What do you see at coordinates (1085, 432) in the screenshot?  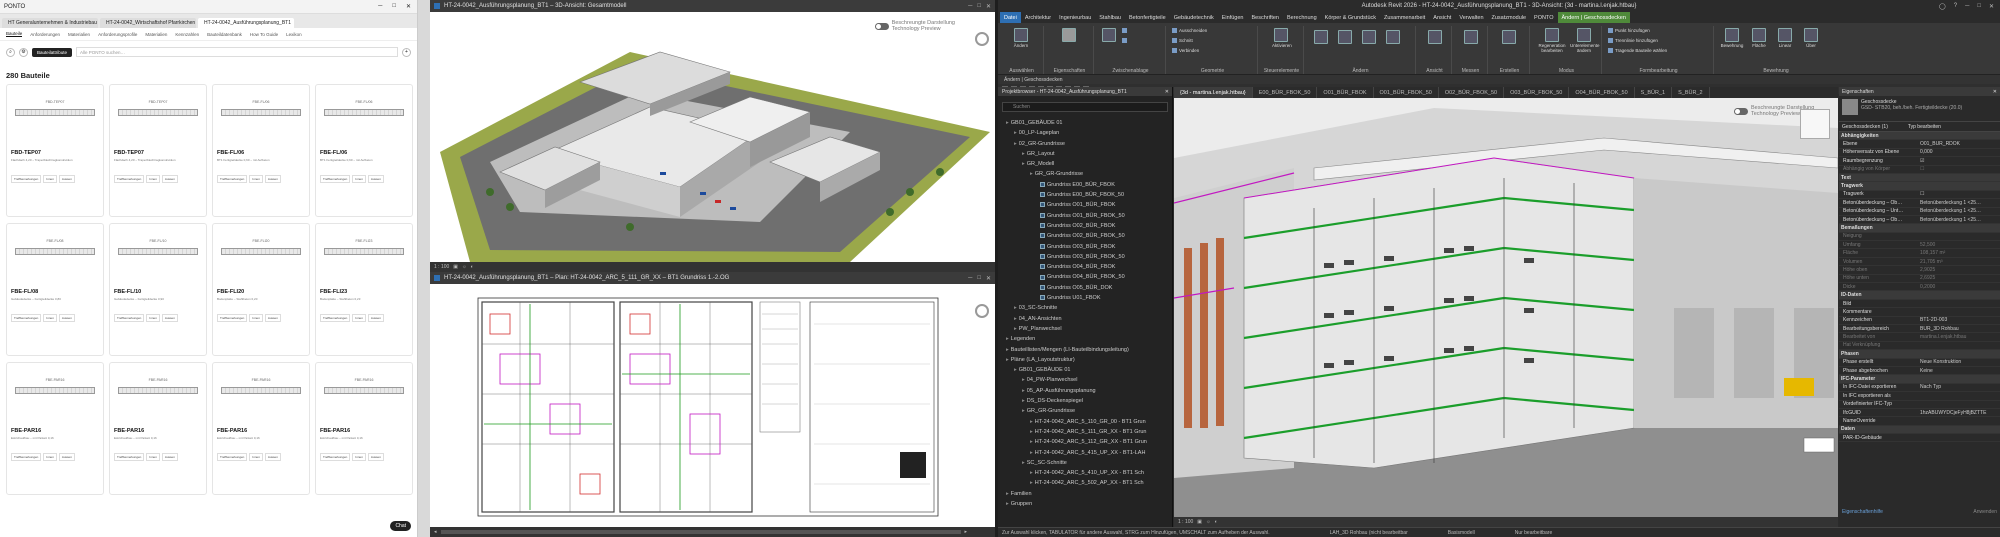 I see `browser-tree-item: ▸ HT-24-0042_ARC_5_111_GR_XX - BT1 Grun` at bounding box center [1085, 432].